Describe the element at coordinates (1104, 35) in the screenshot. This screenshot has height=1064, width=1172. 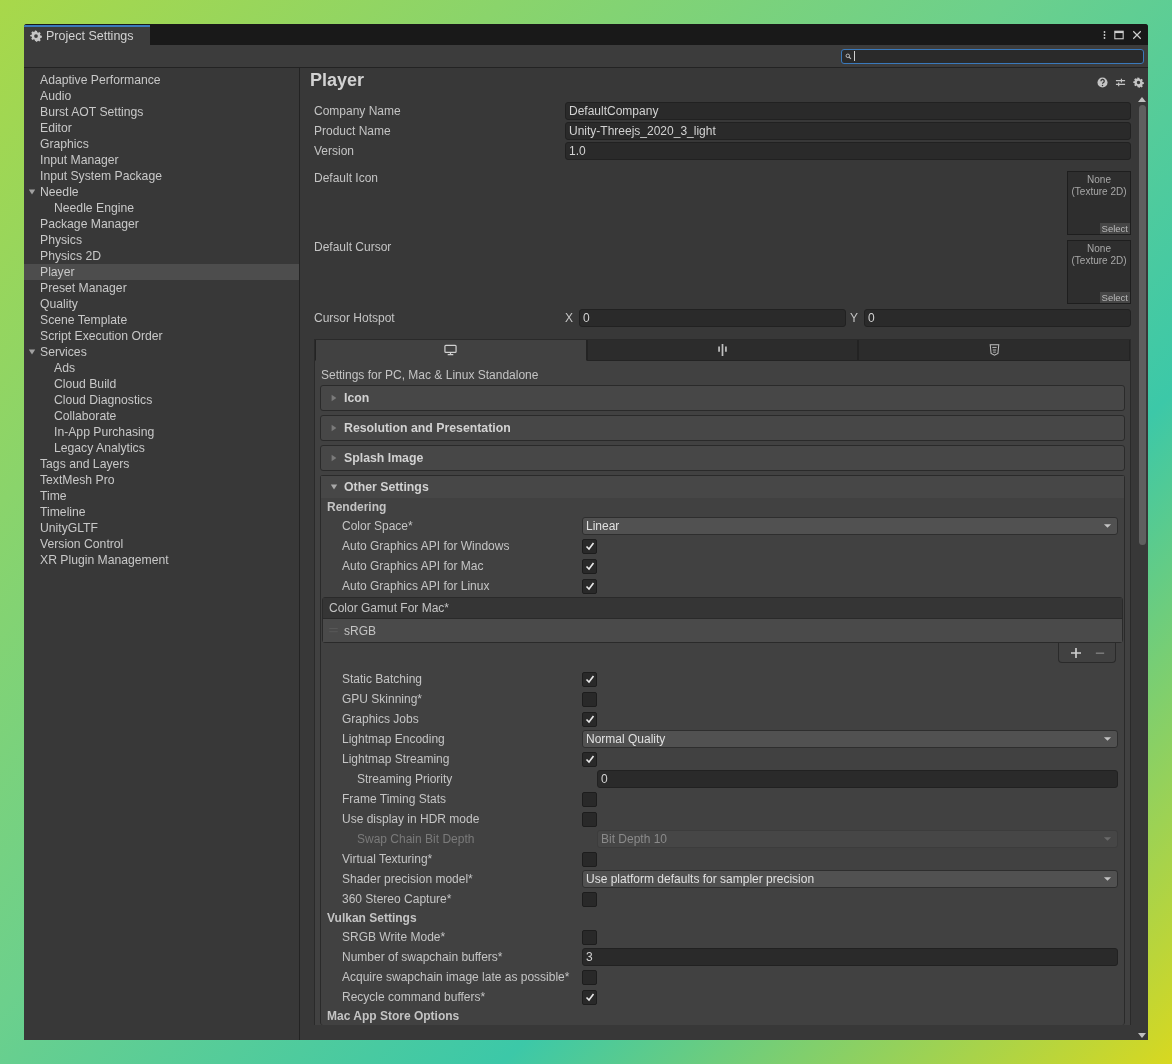
I see `more-icon` at that location.